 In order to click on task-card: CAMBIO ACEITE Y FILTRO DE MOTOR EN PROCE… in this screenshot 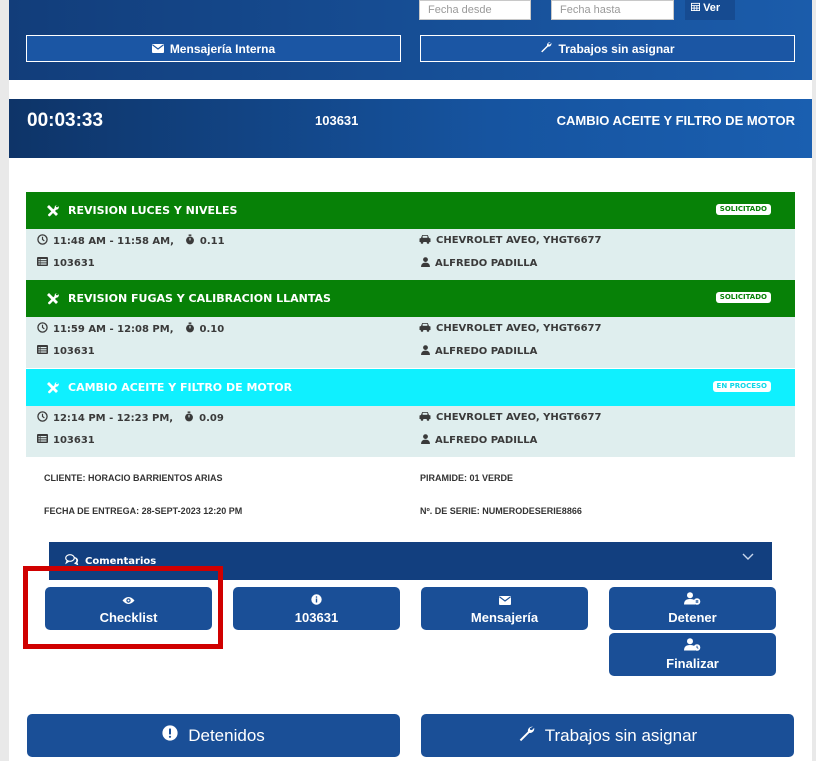, I will do `click(410, 413)`.